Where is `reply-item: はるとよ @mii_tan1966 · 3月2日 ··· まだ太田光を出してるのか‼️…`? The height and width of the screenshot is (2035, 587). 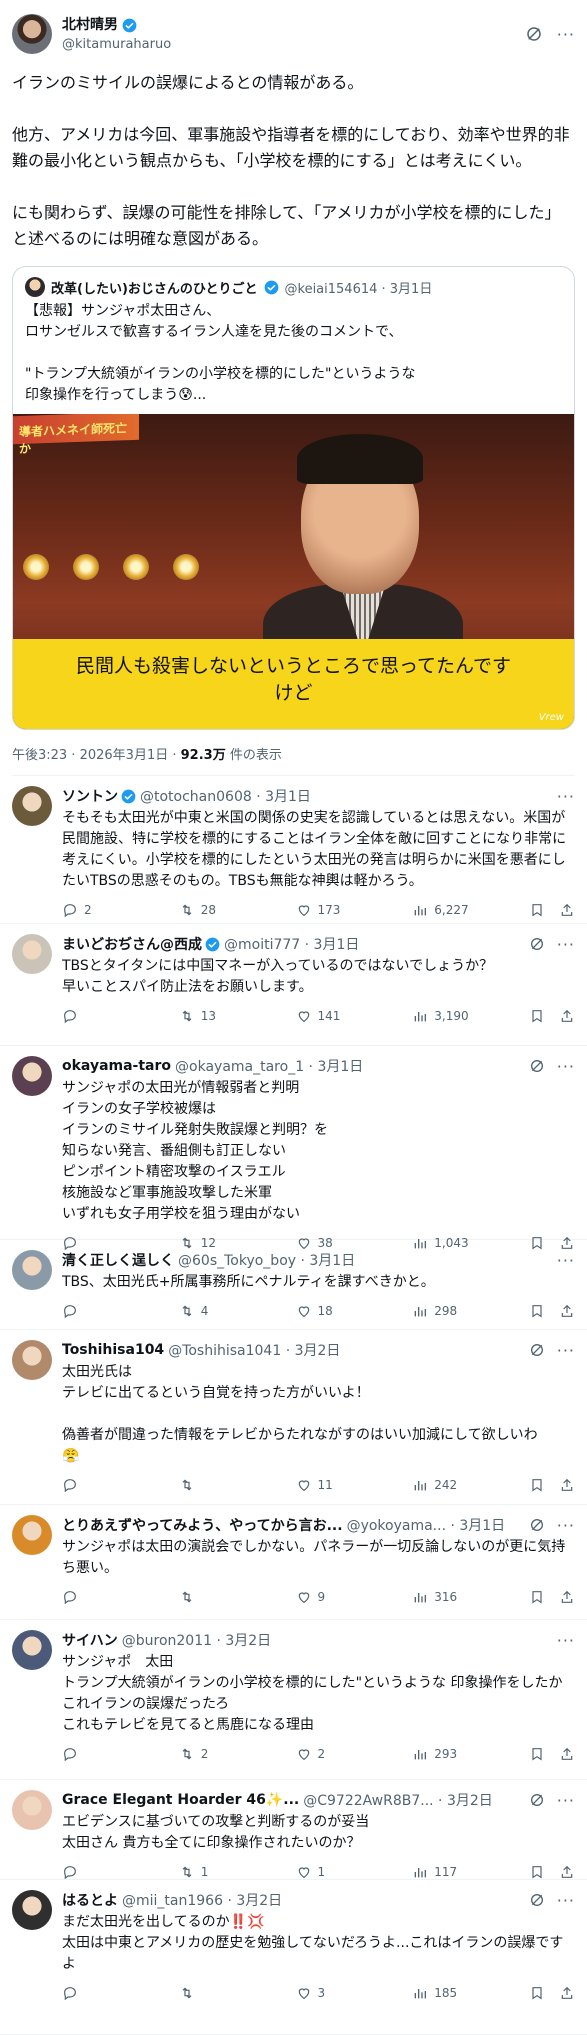
reply-item: はるとよ @mii_tan1966 · 3月2日 ··· まだ太田光を出してるのか‼️… is located at coordinates (293, 1957).